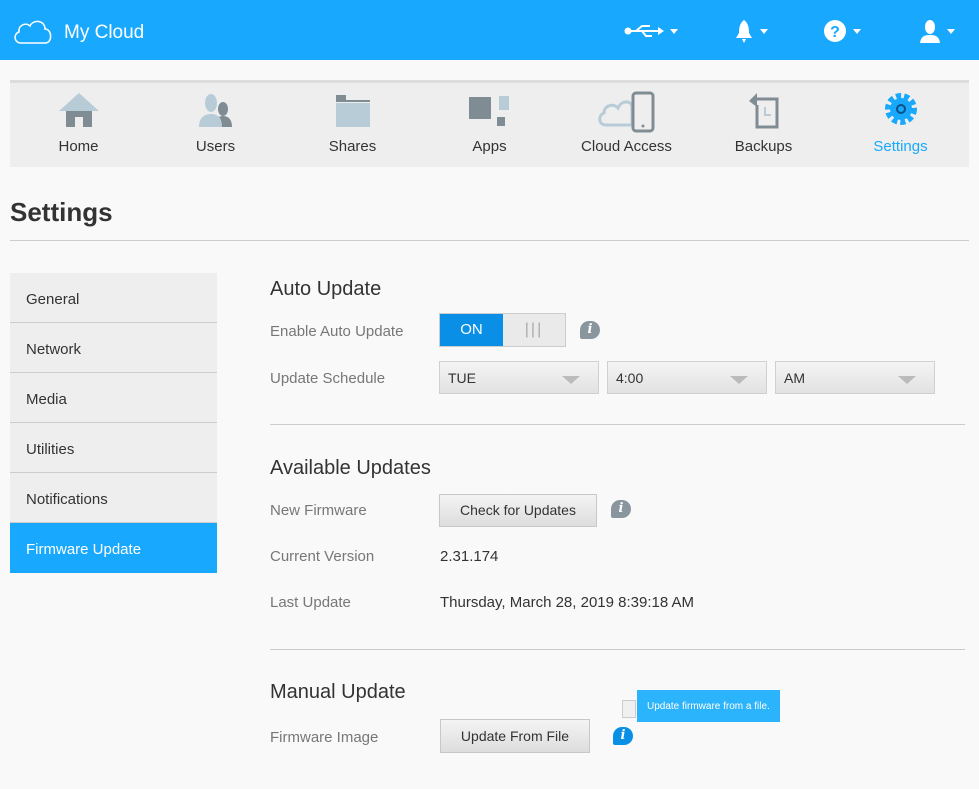  I want to click on update-from-file-button: Update From File, so click(515, 736).